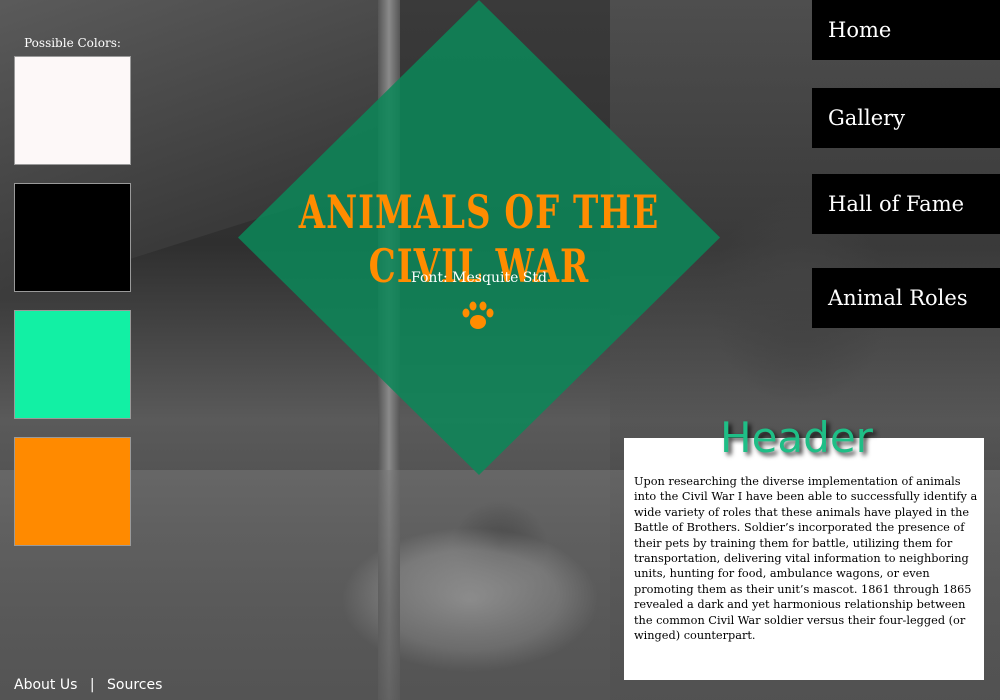 This screenshot has height=700, width=1000. I want to click on color-swatch-white, so click(72, 110).